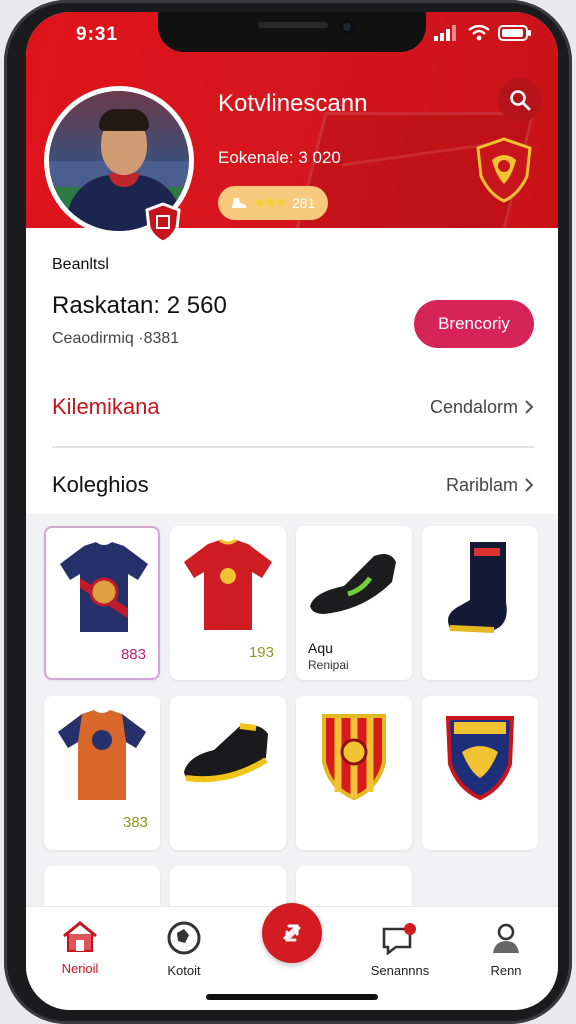 This screenshot has width=576, height=1024. Describe the element at coordinates (135, 822) in the screenshot. I see `product-price: 383` at that location.